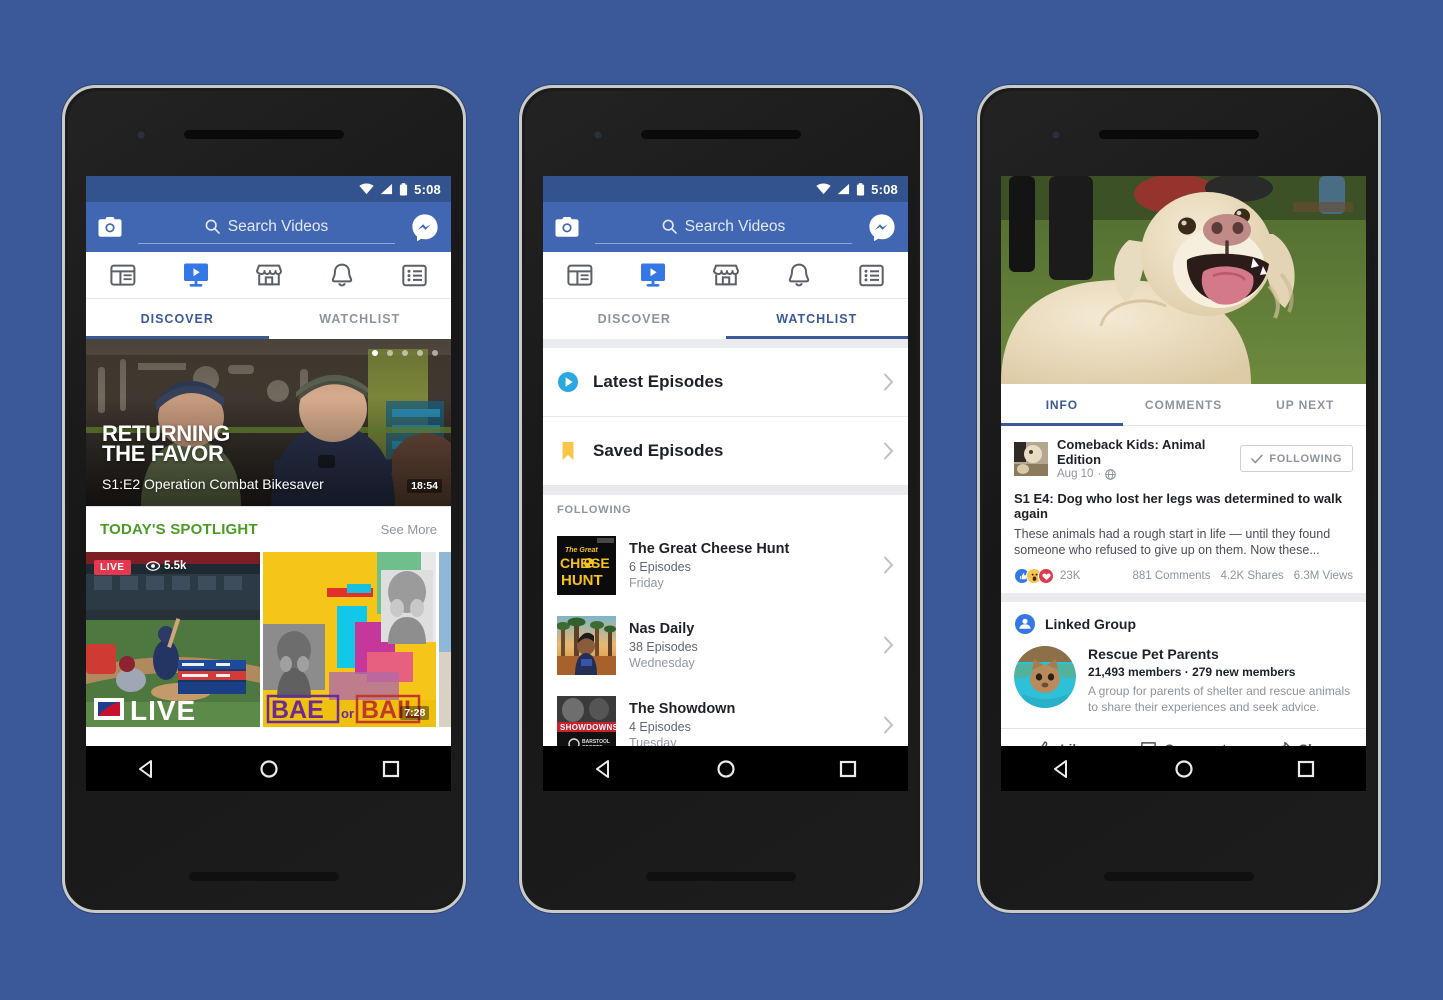  Describe the element at coordinates (427, 189) in the screenshot. I see `status-clock: 5:08` at that location.